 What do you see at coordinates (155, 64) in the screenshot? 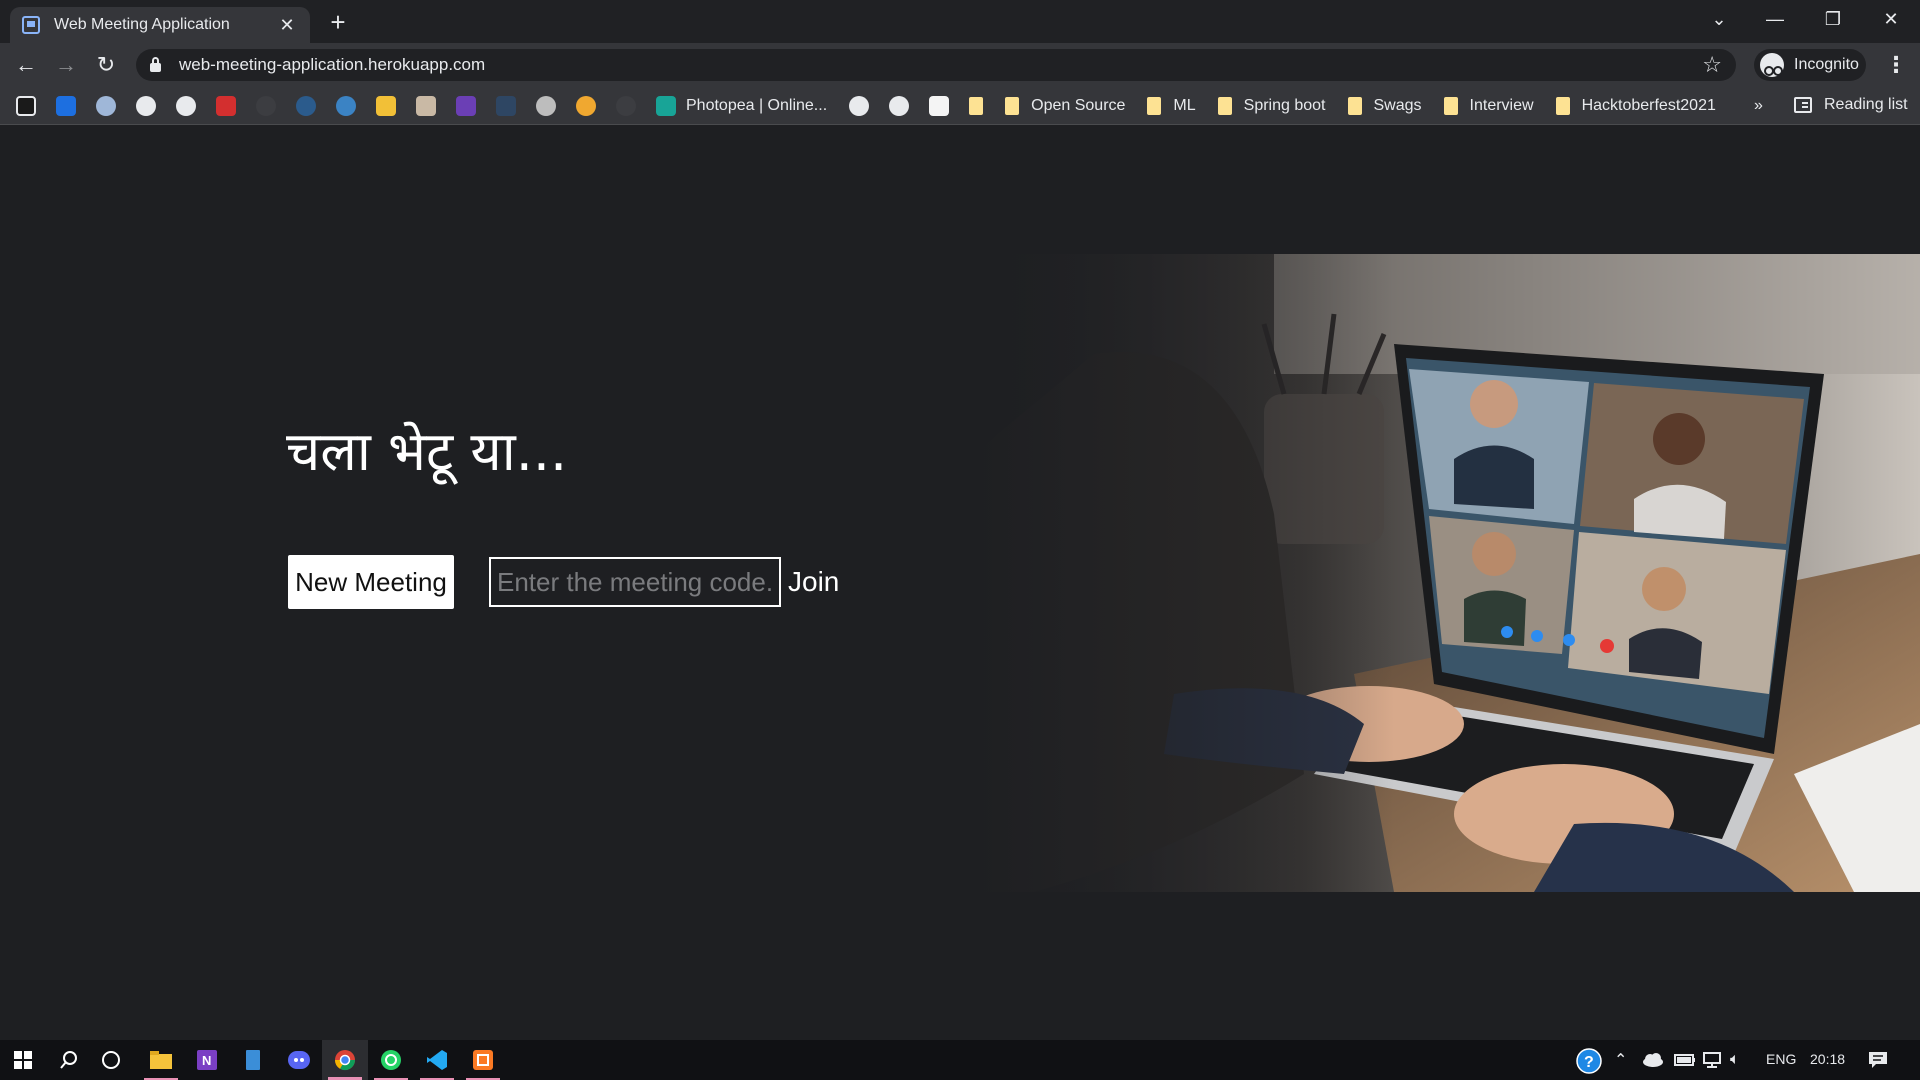
I see `lock-icon` at bounding box center [155, 64].